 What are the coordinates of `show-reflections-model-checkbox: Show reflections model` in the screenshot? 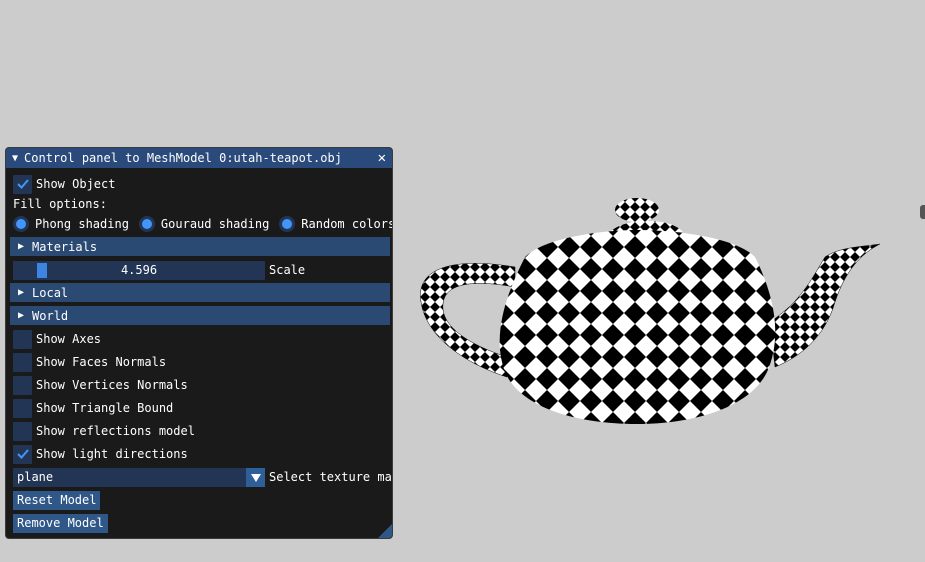 It's located at (104, 431).